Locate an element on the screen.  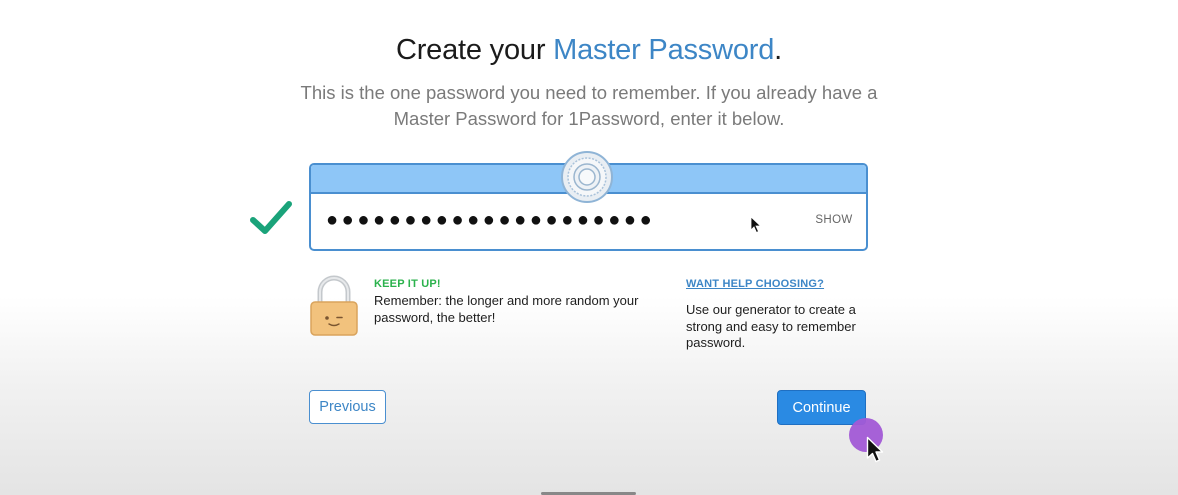
vault-dial-icon is located at coordinates (587, 177).